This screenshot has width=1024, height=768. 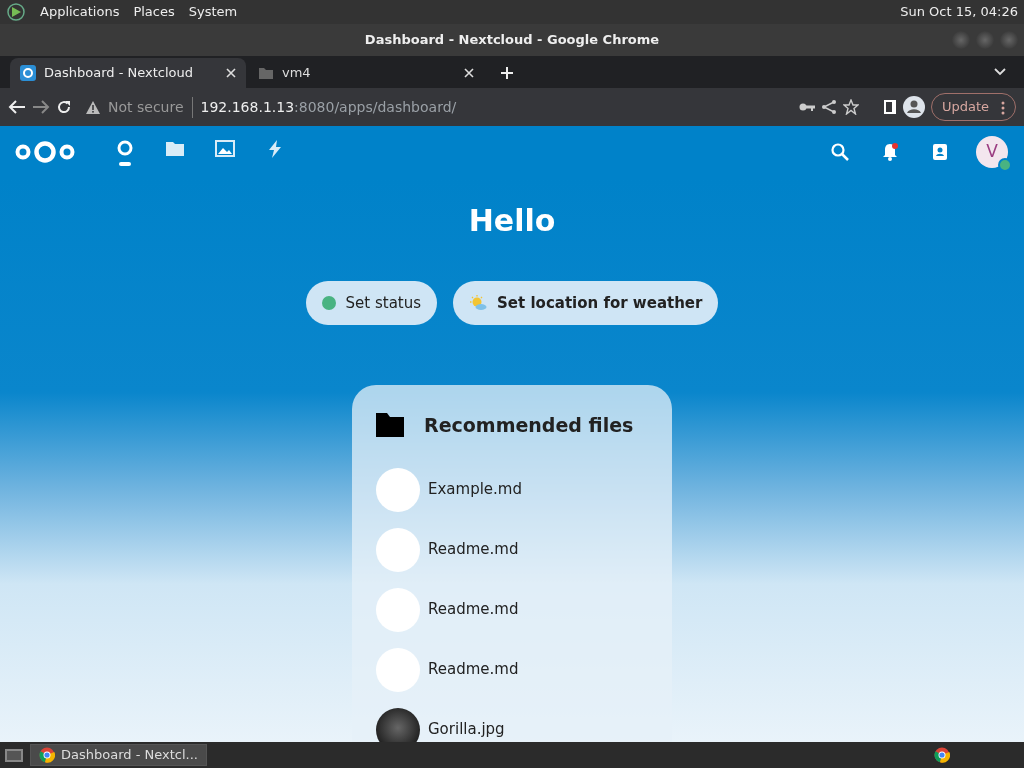 I want to click on status-dot-icon, so click(x=328, y=303).